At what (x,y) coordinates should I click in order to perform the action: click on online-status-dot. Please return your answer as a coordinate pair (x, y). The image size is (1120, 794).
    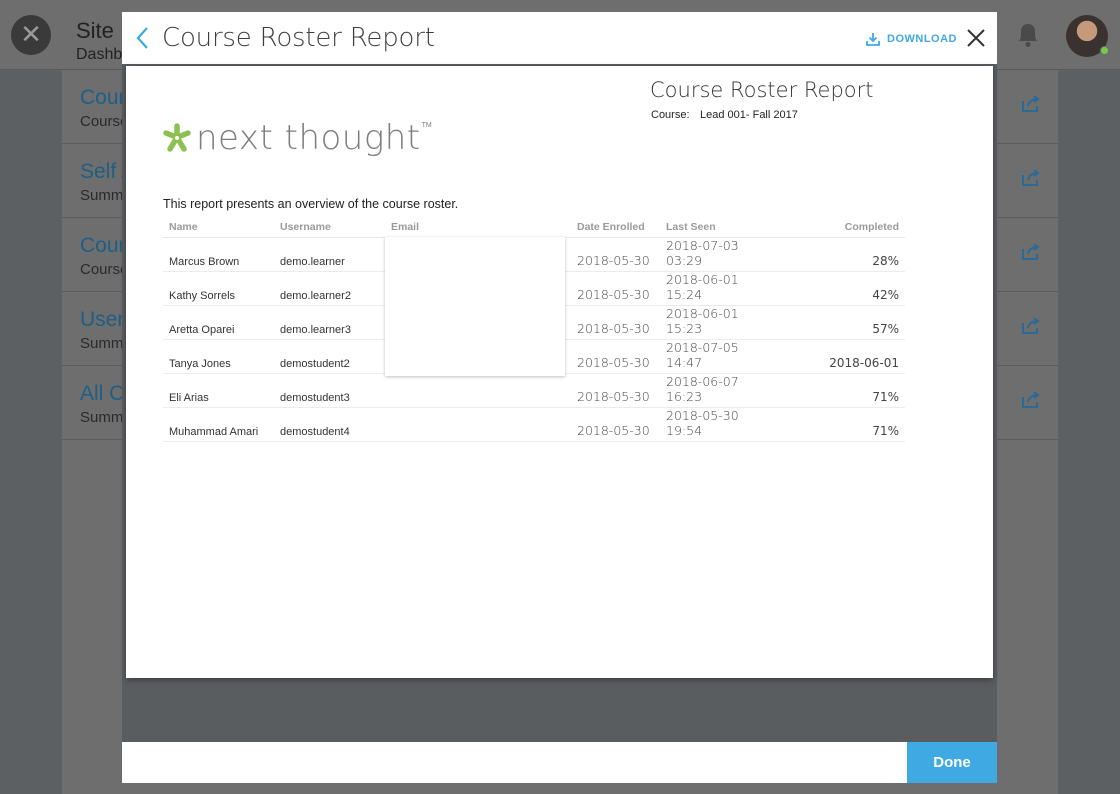
    Looking at the image, I should click on (1104, 50).